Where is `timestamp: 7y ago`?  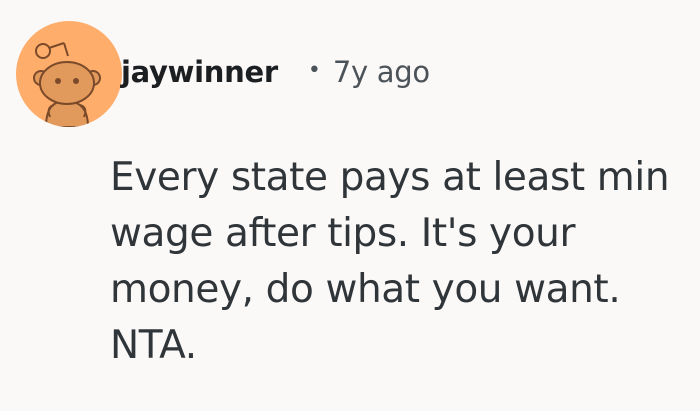 timestamp: 7y ago is located at coordinates (381, 72).